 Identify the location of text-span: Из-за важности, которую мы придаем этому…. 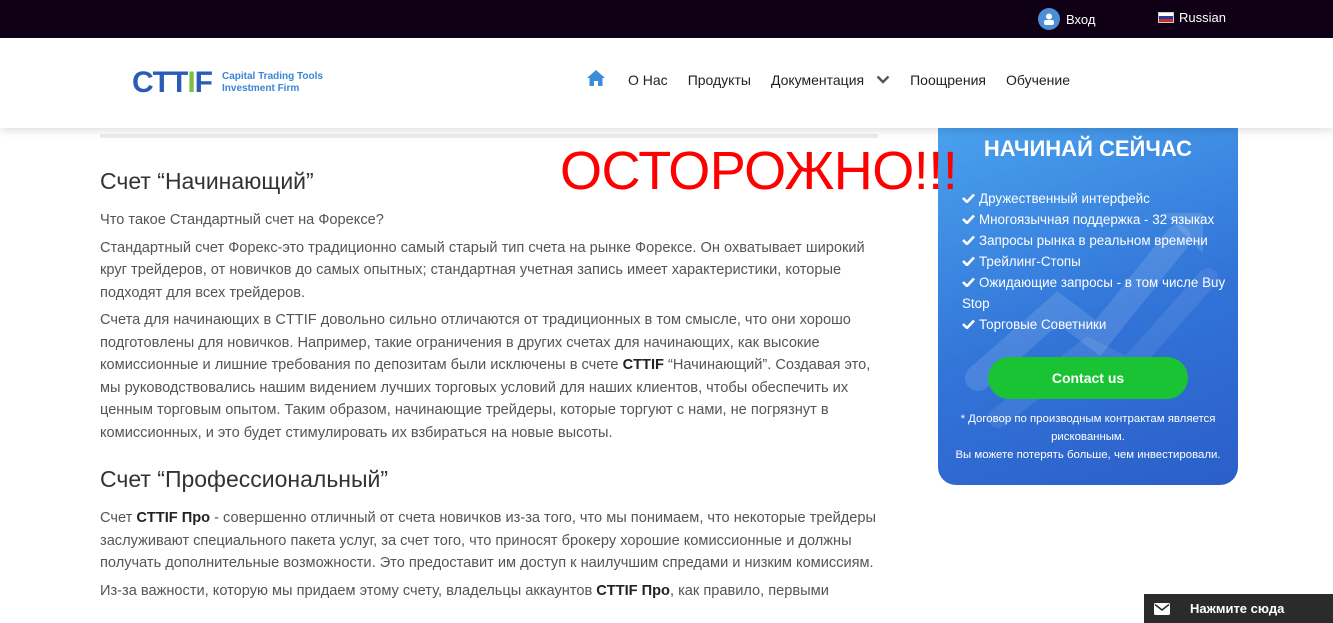
(348, 590).